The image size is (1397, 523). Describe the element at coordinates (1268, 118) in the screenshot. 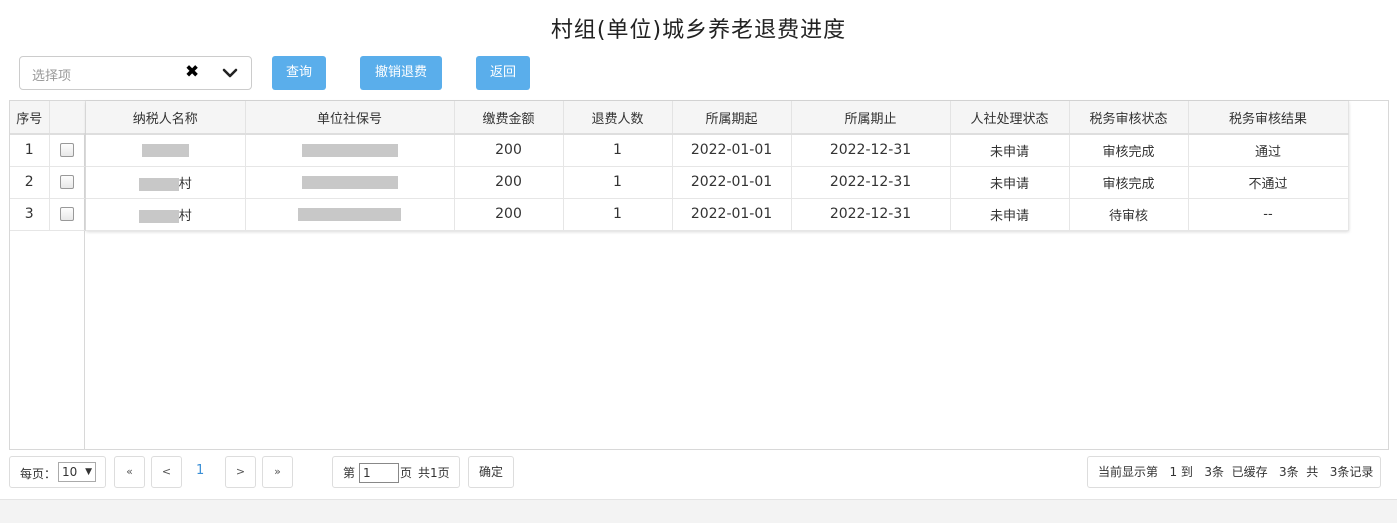

I see `header-tax-result: 税务审核结果` at that location.